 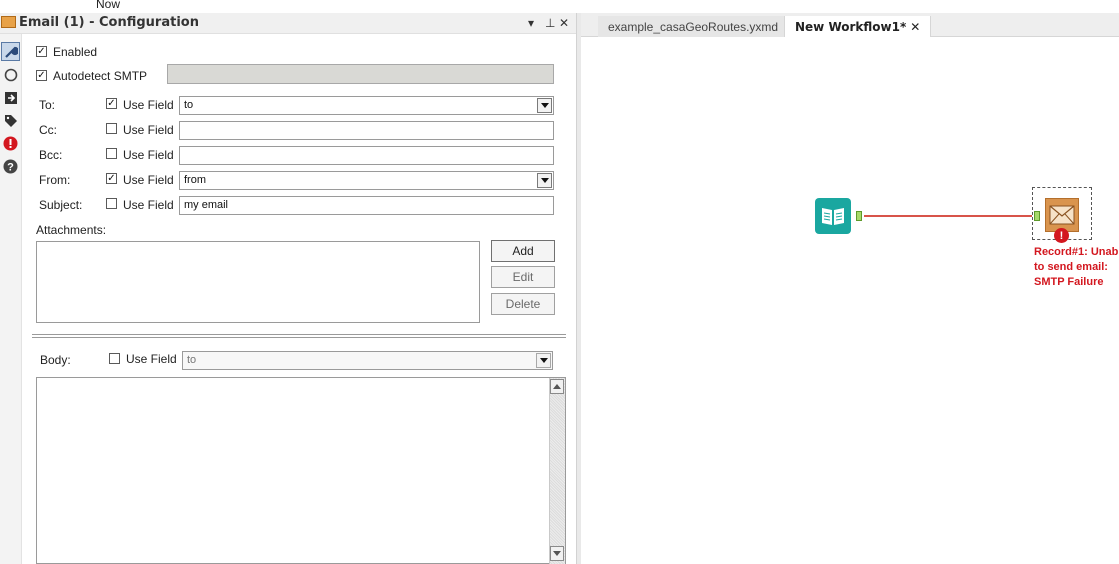 What do you see at coordinates (366, 105) in the screenshot?
I see `to-field-select: to` at bounding box center [366, 105].